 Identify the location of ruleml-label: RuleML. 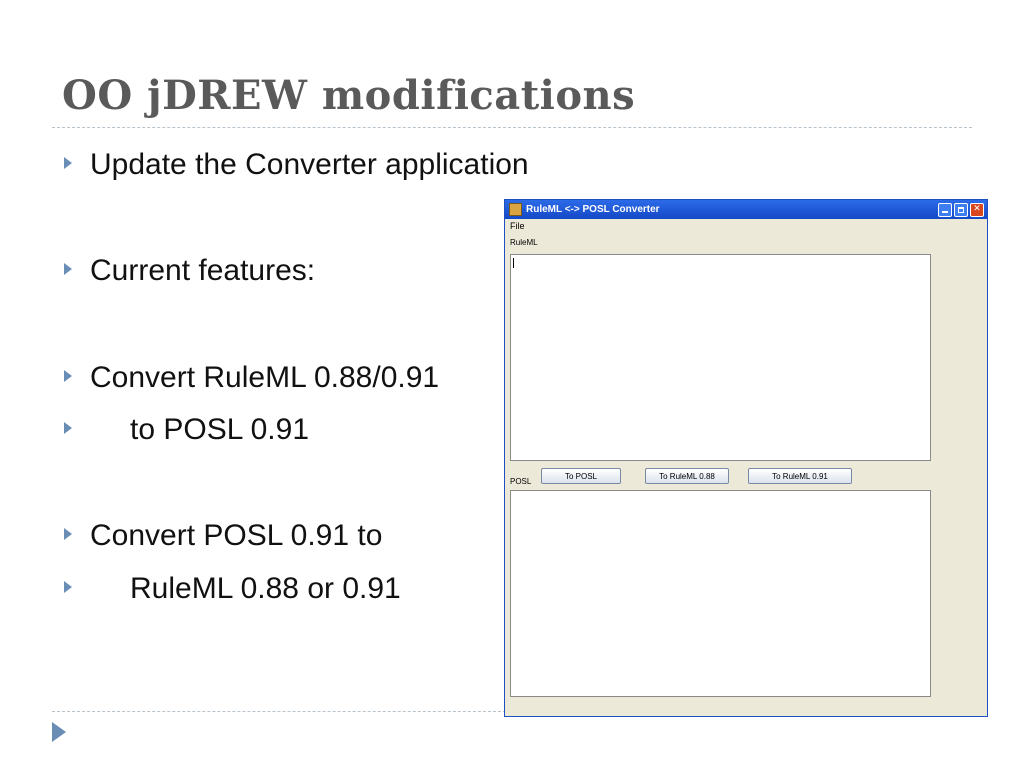
(524, 242).